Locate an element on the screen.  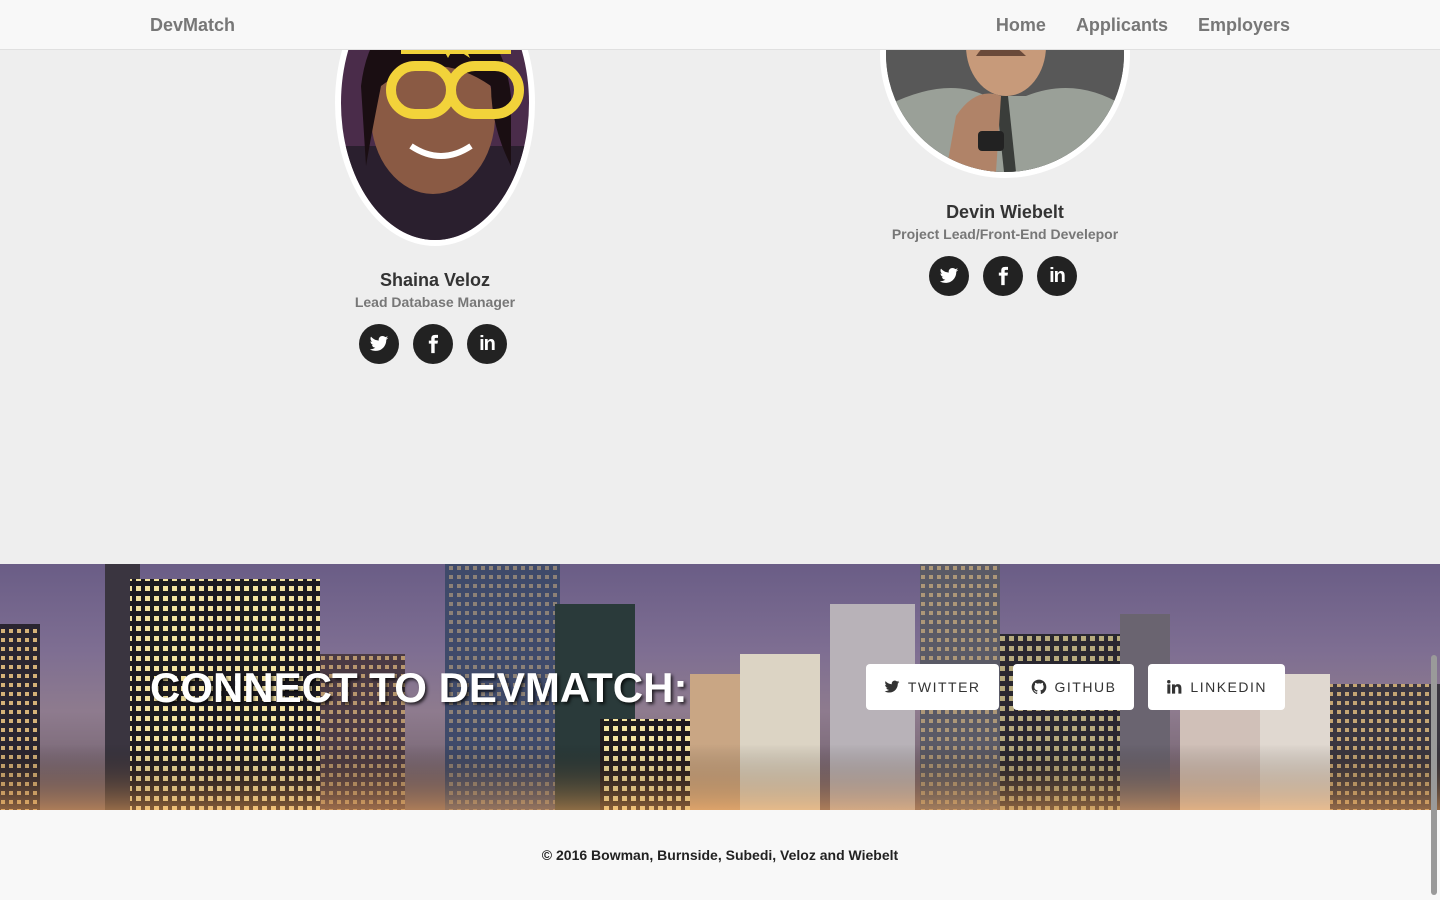
github-icon is located at coordinates (1038, 687).